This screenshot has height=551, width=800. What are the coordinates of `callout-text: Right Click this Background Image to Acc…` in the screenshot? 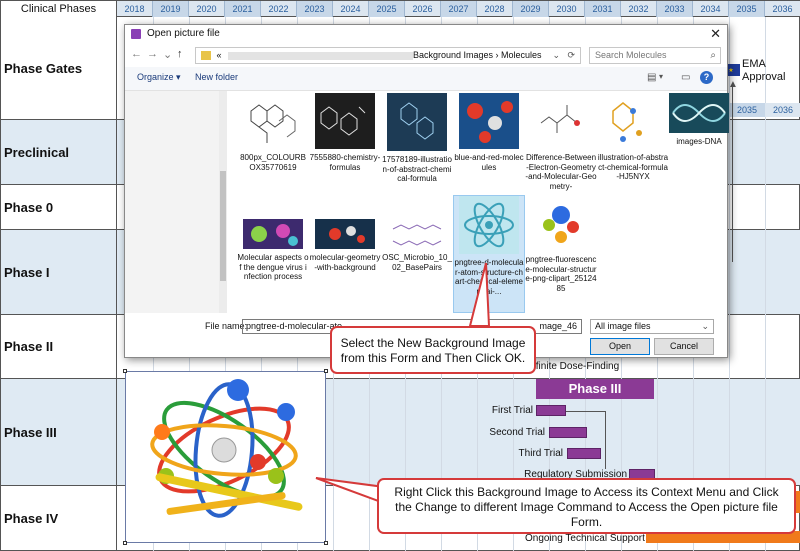 It's located at (586, 507).